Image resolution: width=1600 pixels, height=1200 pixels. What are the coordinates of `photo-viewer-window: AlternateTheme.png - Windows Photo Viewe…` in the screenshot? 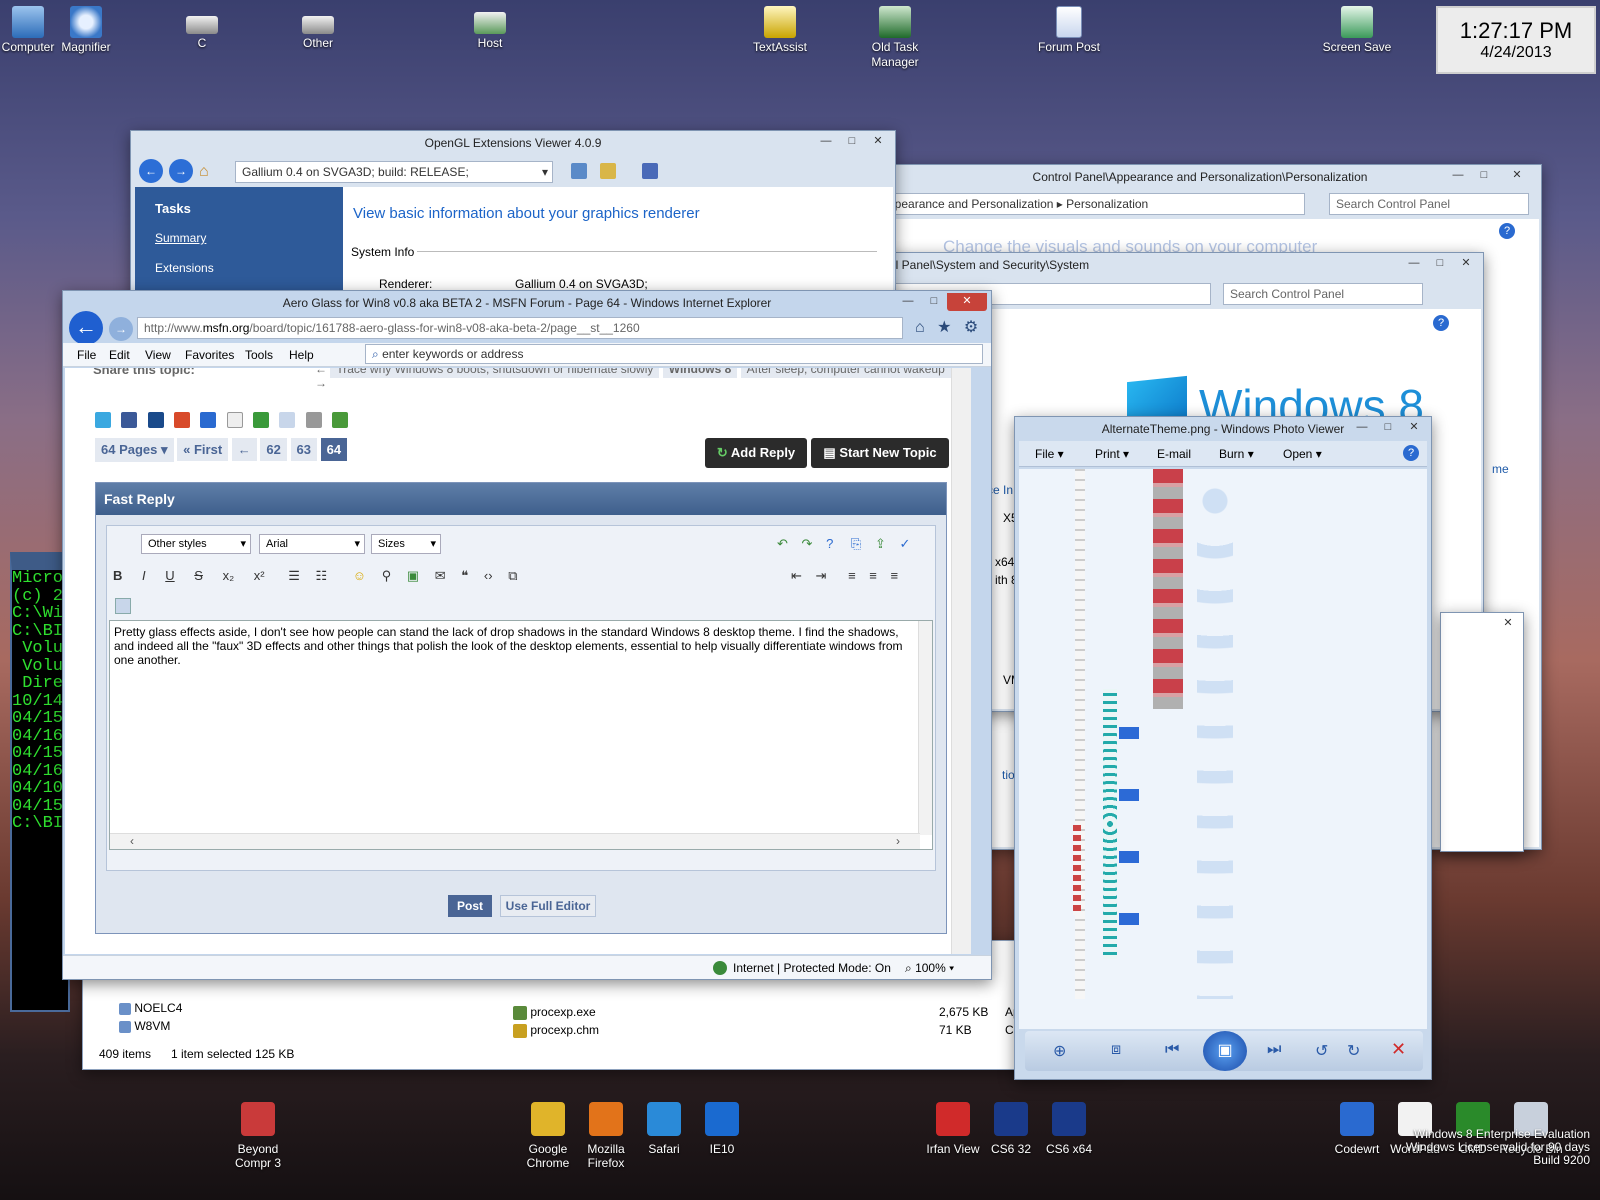 It's located at (1223, 748).